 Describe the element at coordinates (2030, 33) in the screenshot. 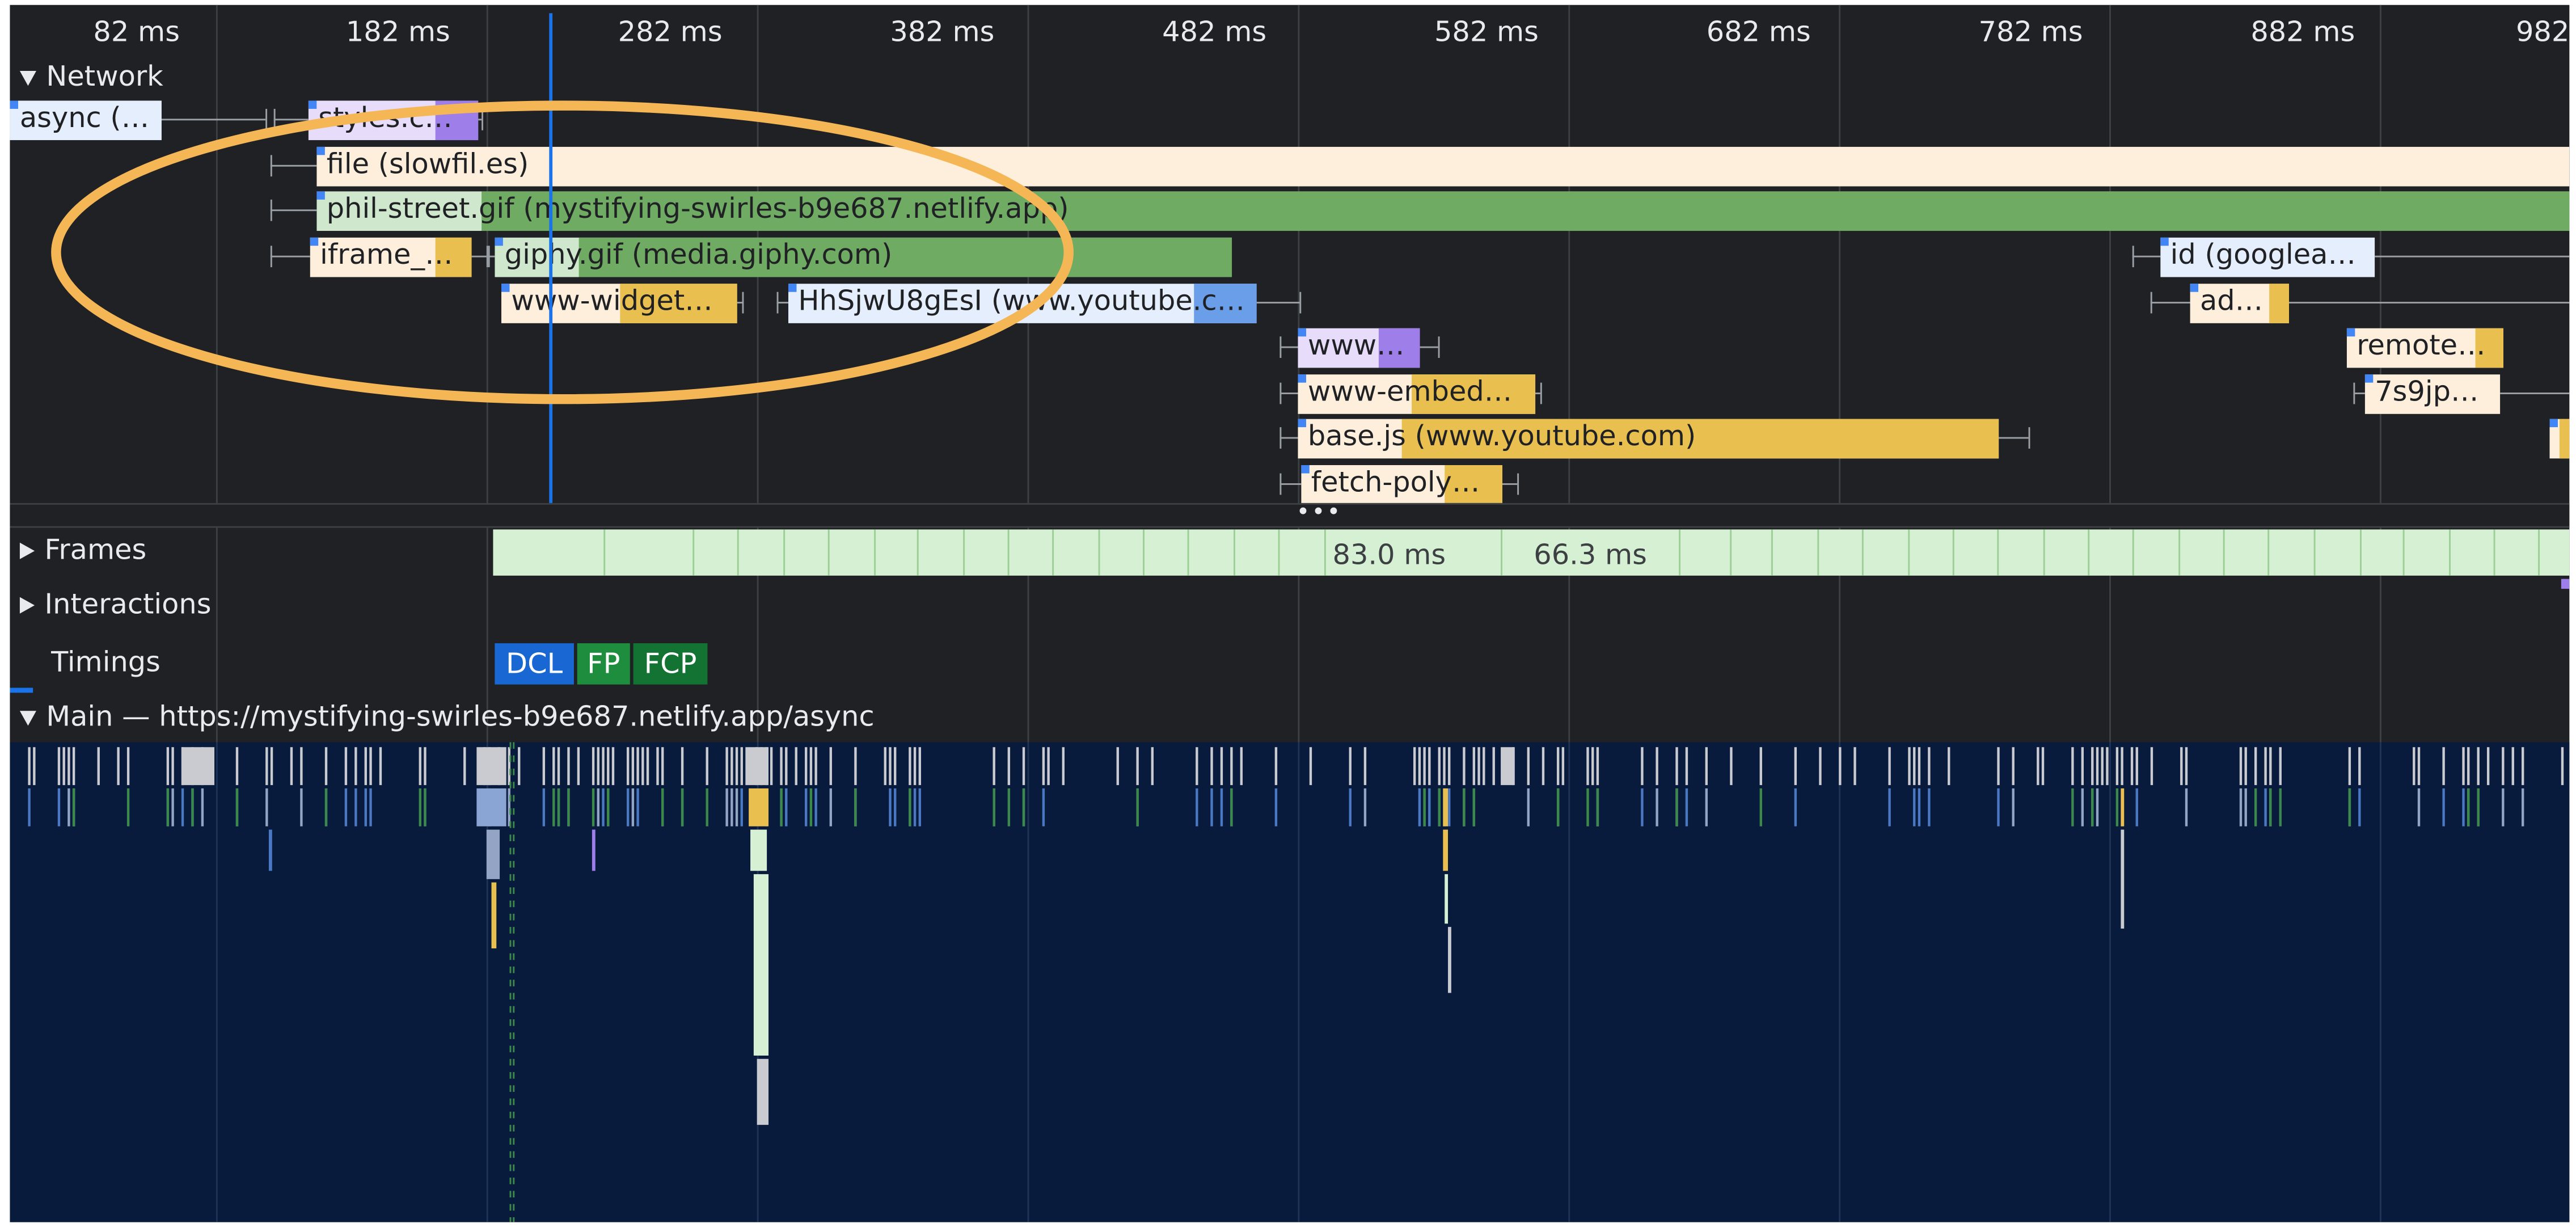

I see `ruler-tick-label: 782 ms` at that location.